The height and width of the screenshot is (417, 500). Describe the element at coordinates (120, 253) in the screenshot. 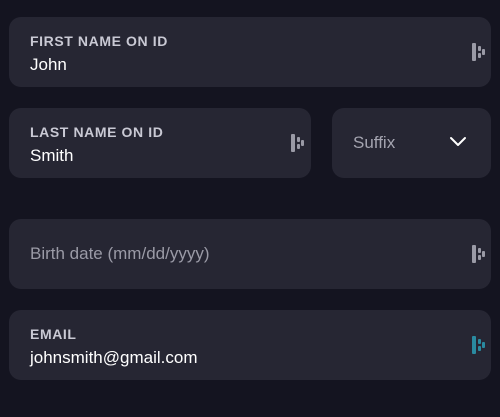

I see `birth-date-placeholder: Birth date (mm/dd/yyyy)` at that location.